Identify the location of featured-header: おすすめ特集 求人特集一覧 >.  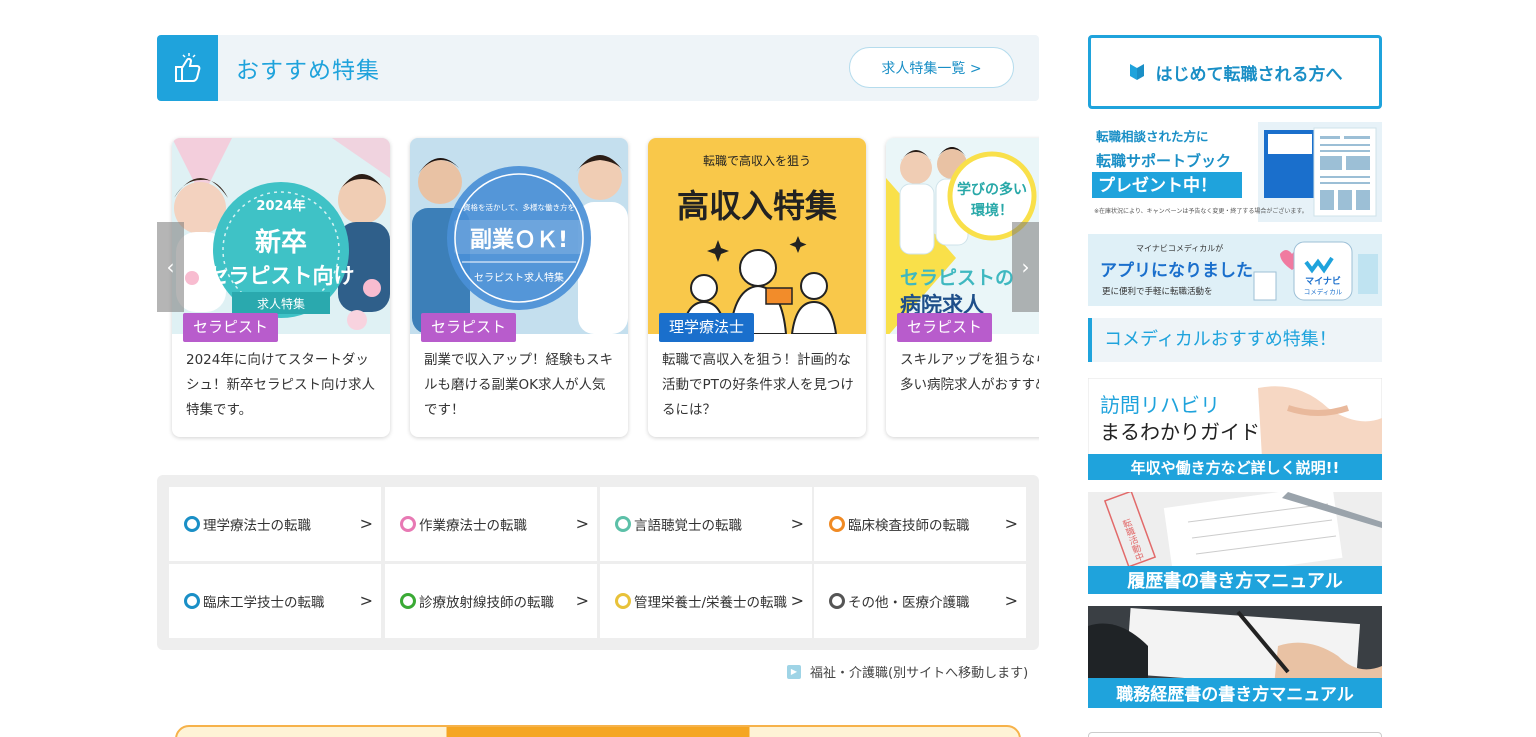
(598, 68).